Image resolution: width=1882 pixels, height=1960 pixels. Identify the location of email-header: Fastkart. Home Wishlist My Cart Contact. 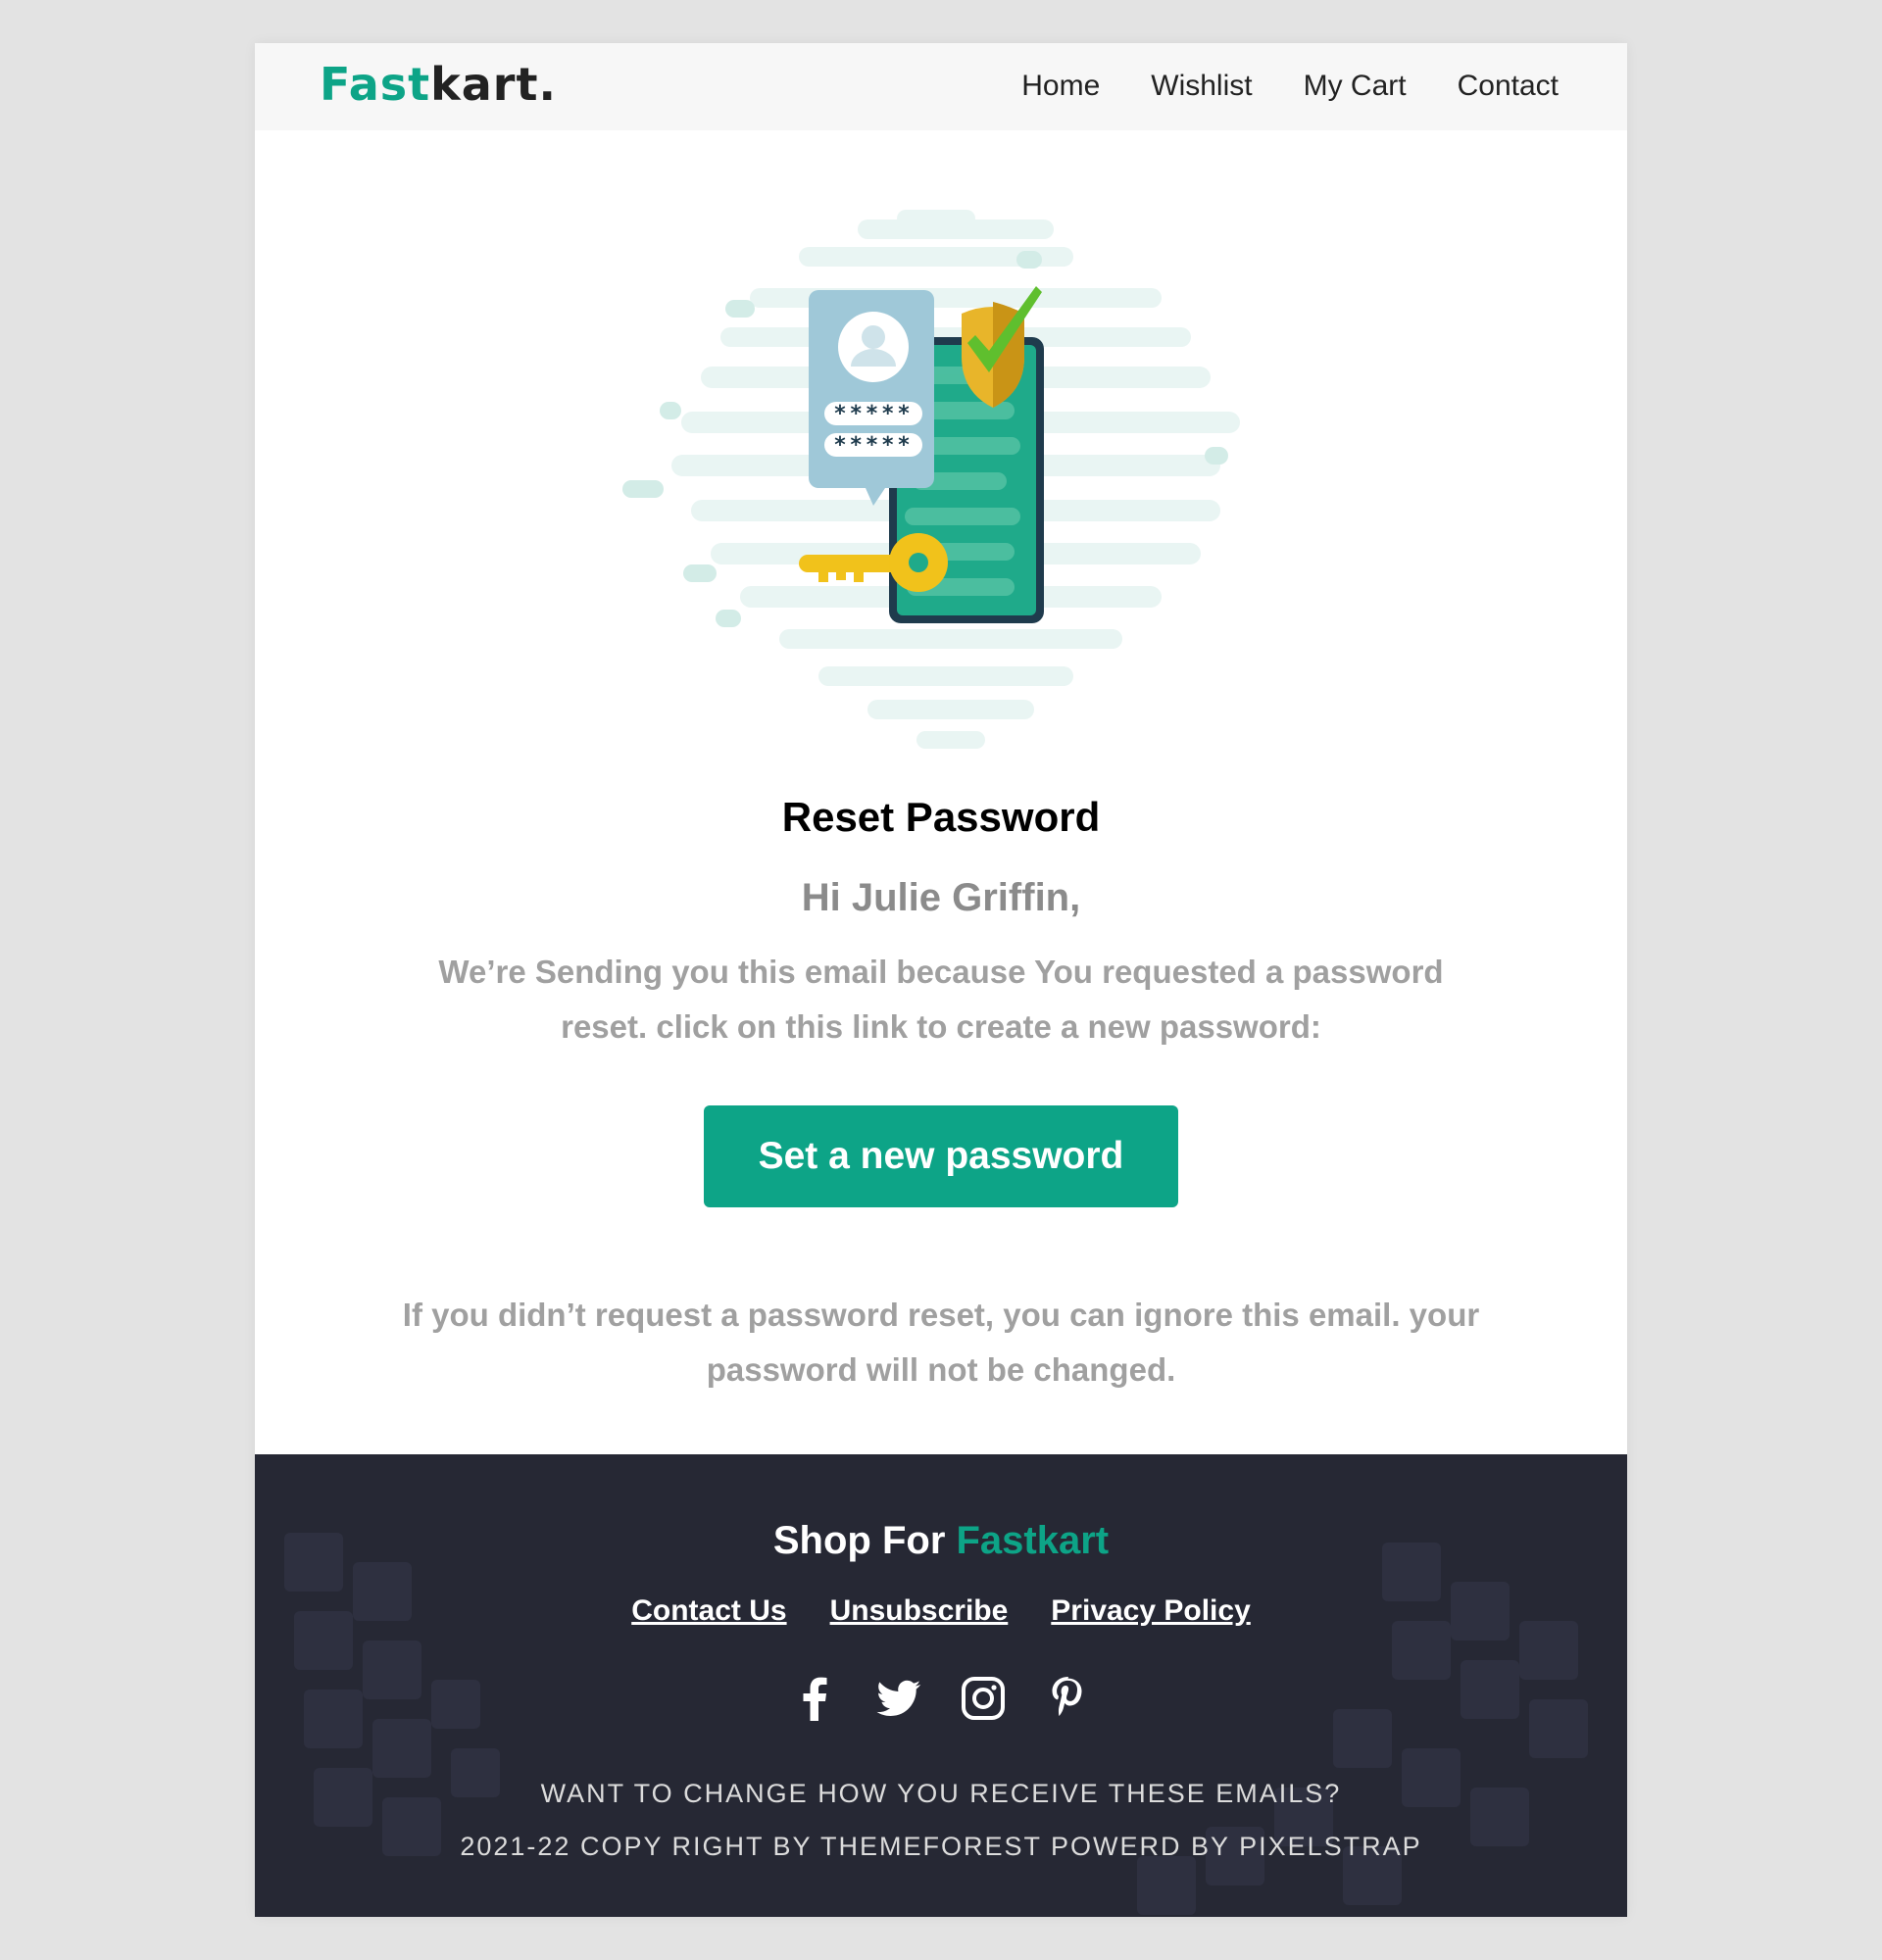
(941, 86).